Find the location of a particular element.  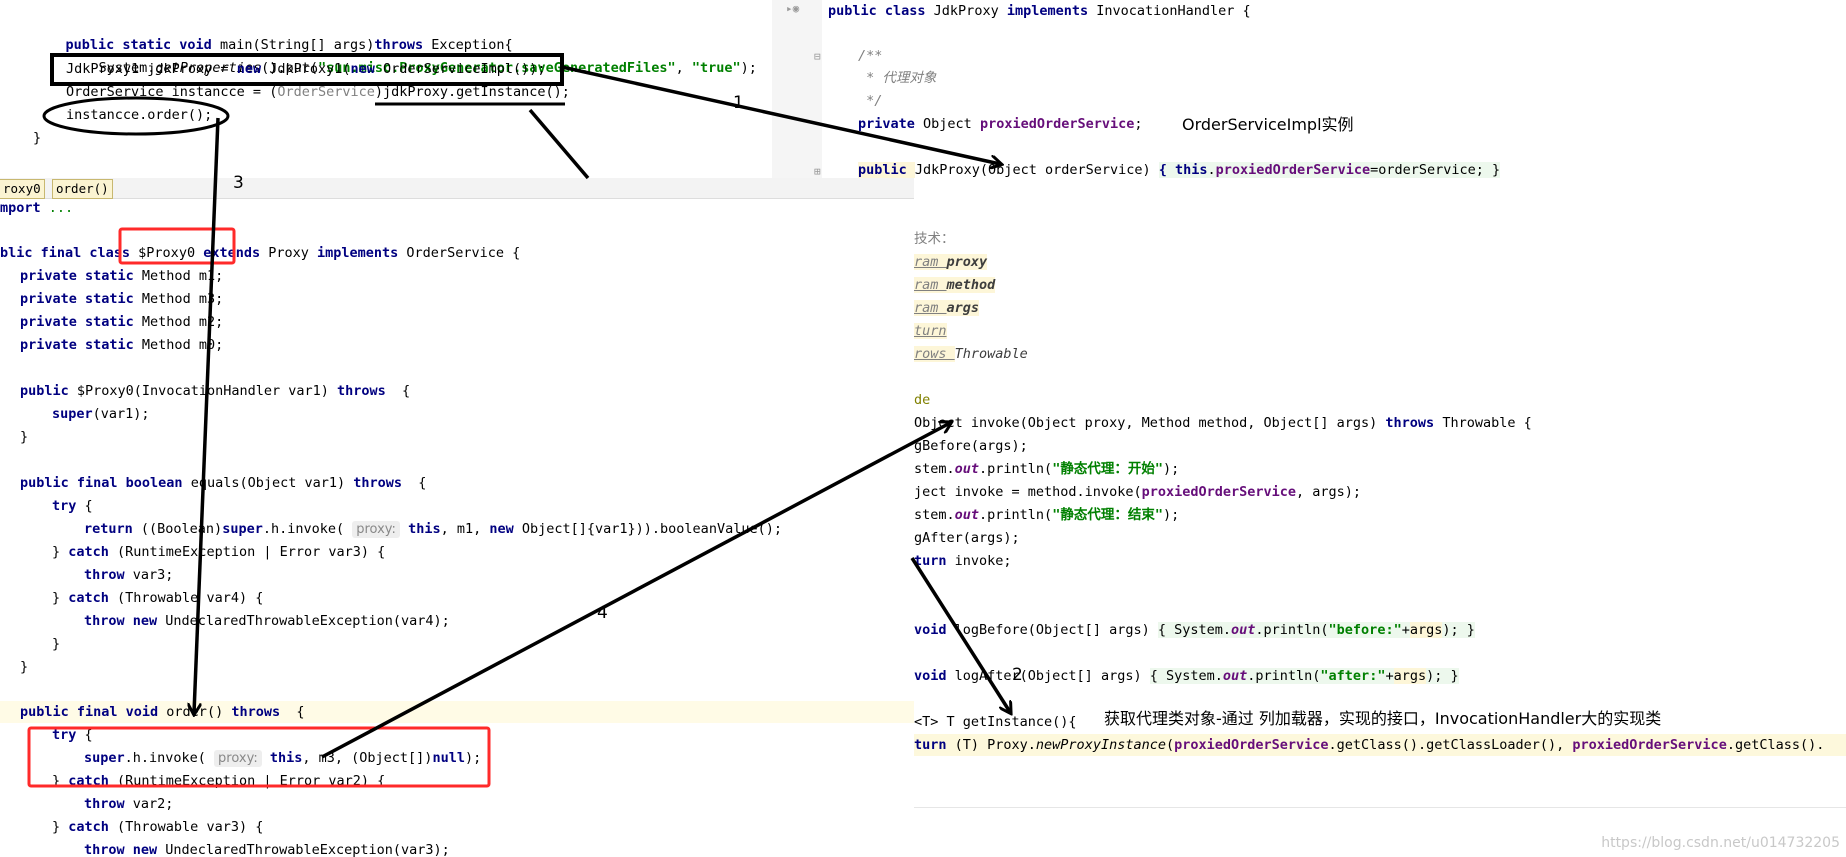

highlight-box-new-proxy is located at coordinates (307, 69).